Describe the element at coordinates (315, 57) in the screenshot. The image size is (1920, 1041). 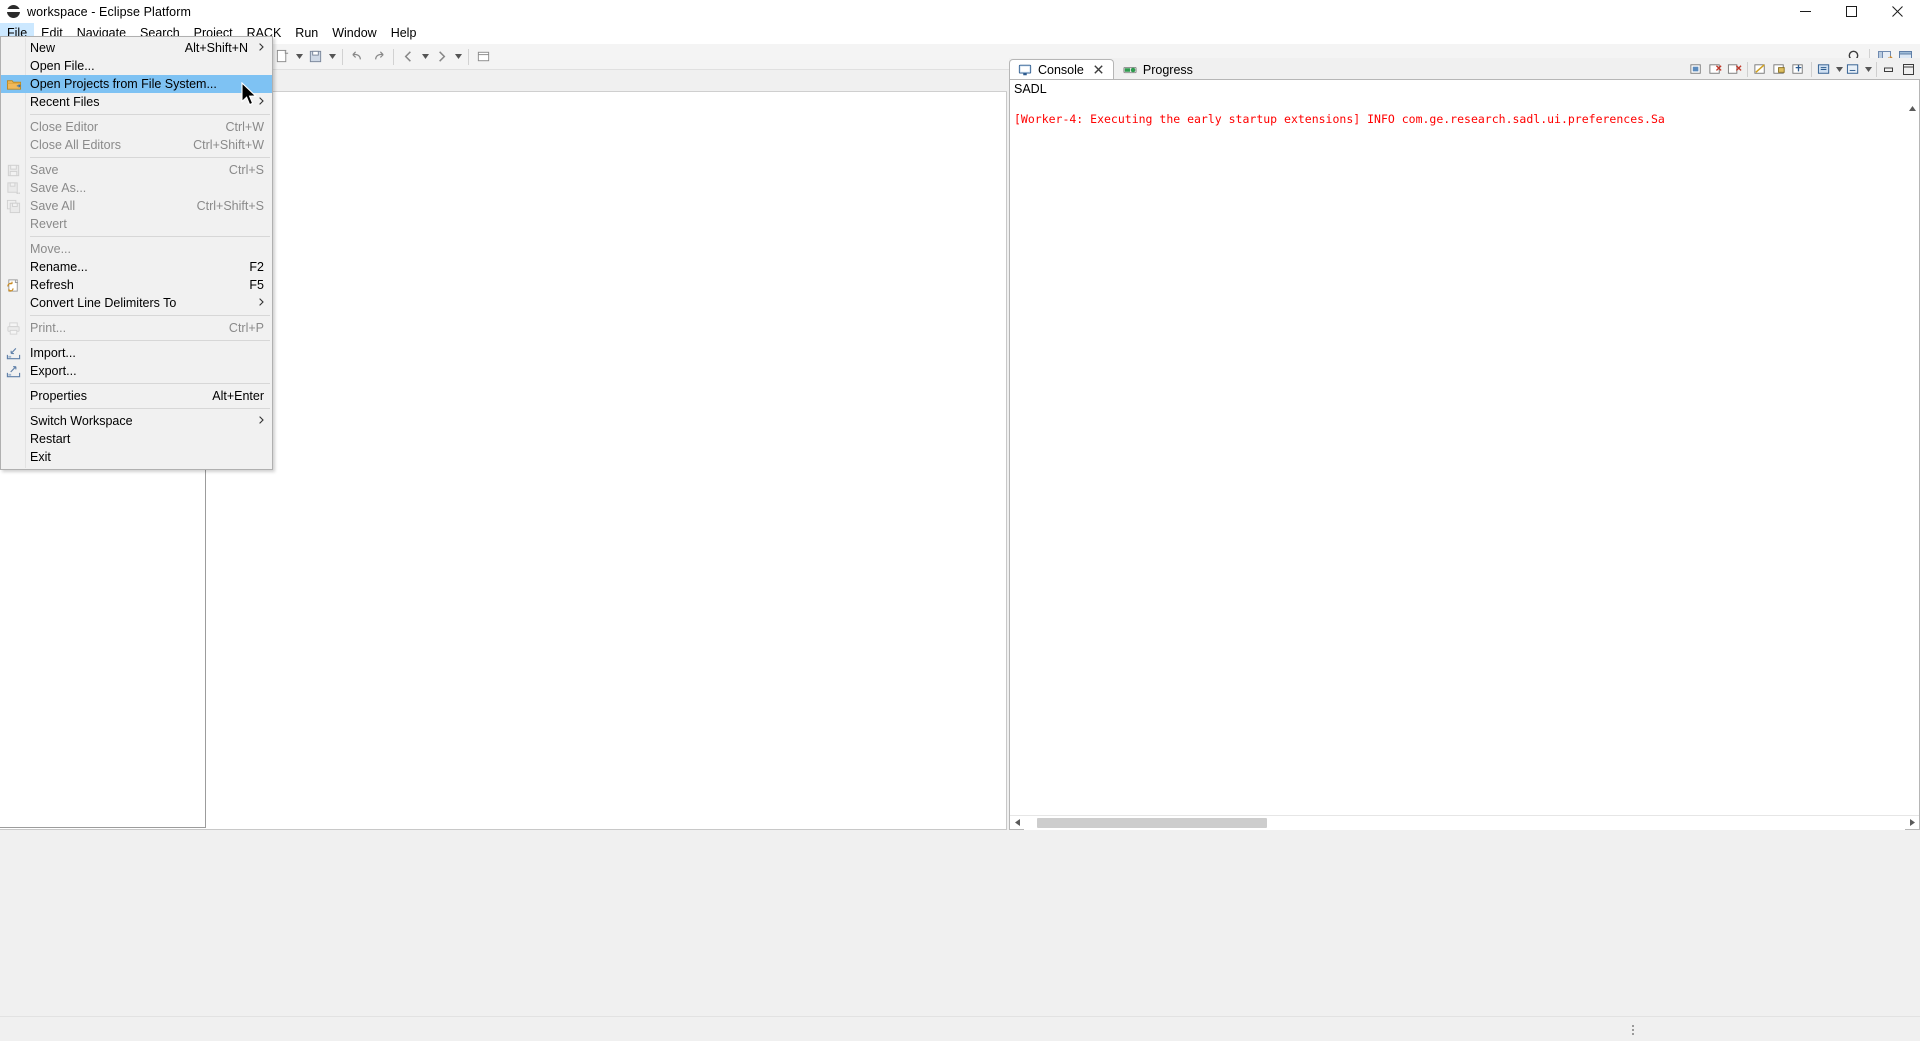
I see `save-icon` at that location.